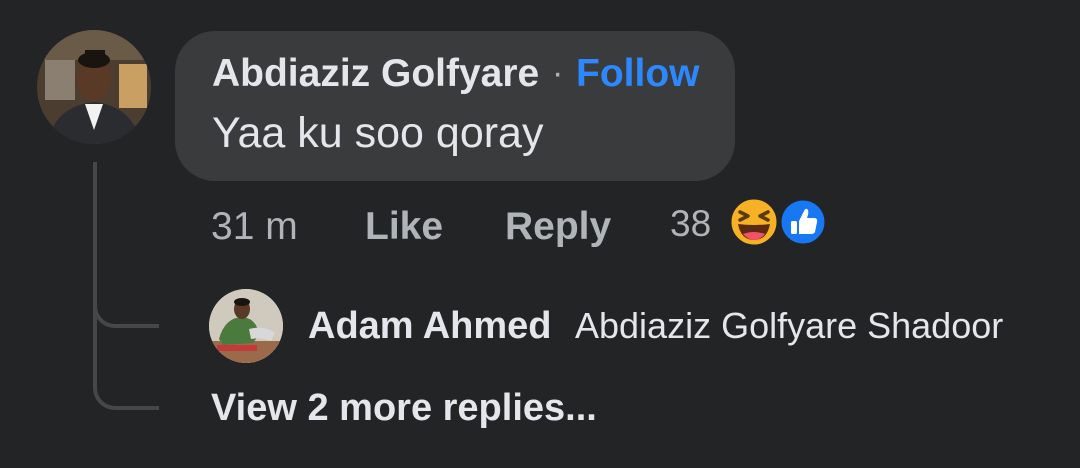  Describe the element at coordinates (690, 224) in the screenshot. I see `reaction-count: 38` at that location.